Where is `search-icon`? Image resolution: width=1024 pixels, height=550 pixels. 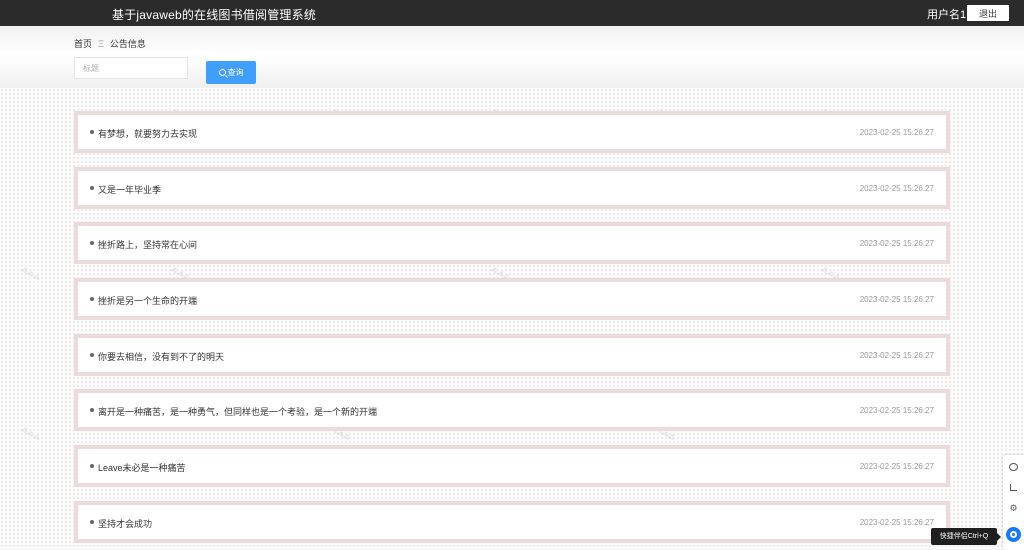 search-icon is located at coordinates (222, 72).